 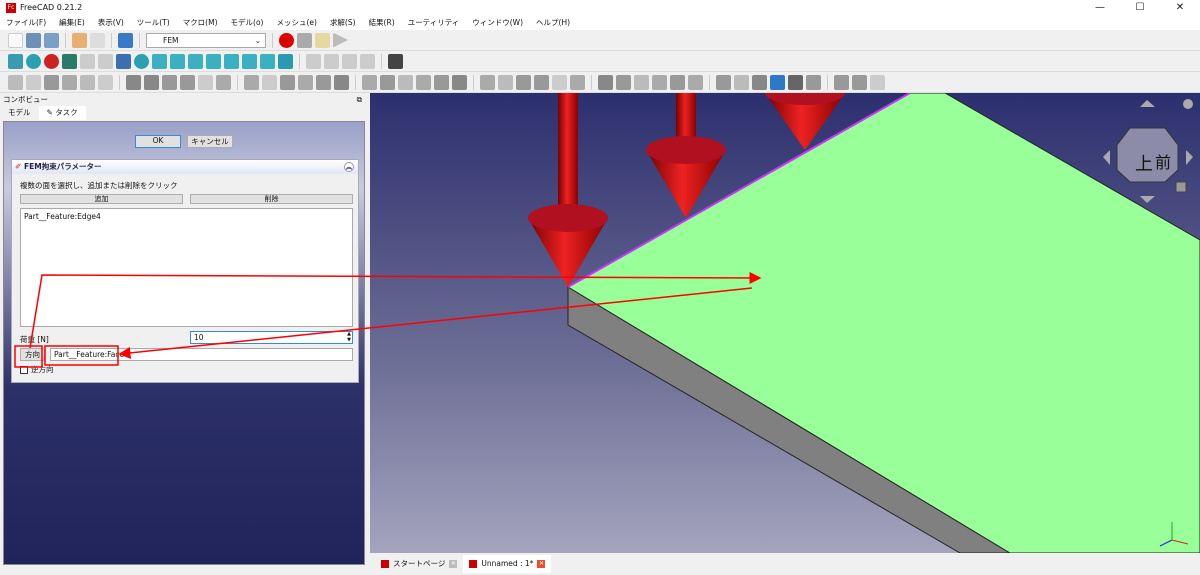 What do you see at coordinates (158, 141) in the screenshot?
I see `ok-button: OK` at bounding box center [158, 141].